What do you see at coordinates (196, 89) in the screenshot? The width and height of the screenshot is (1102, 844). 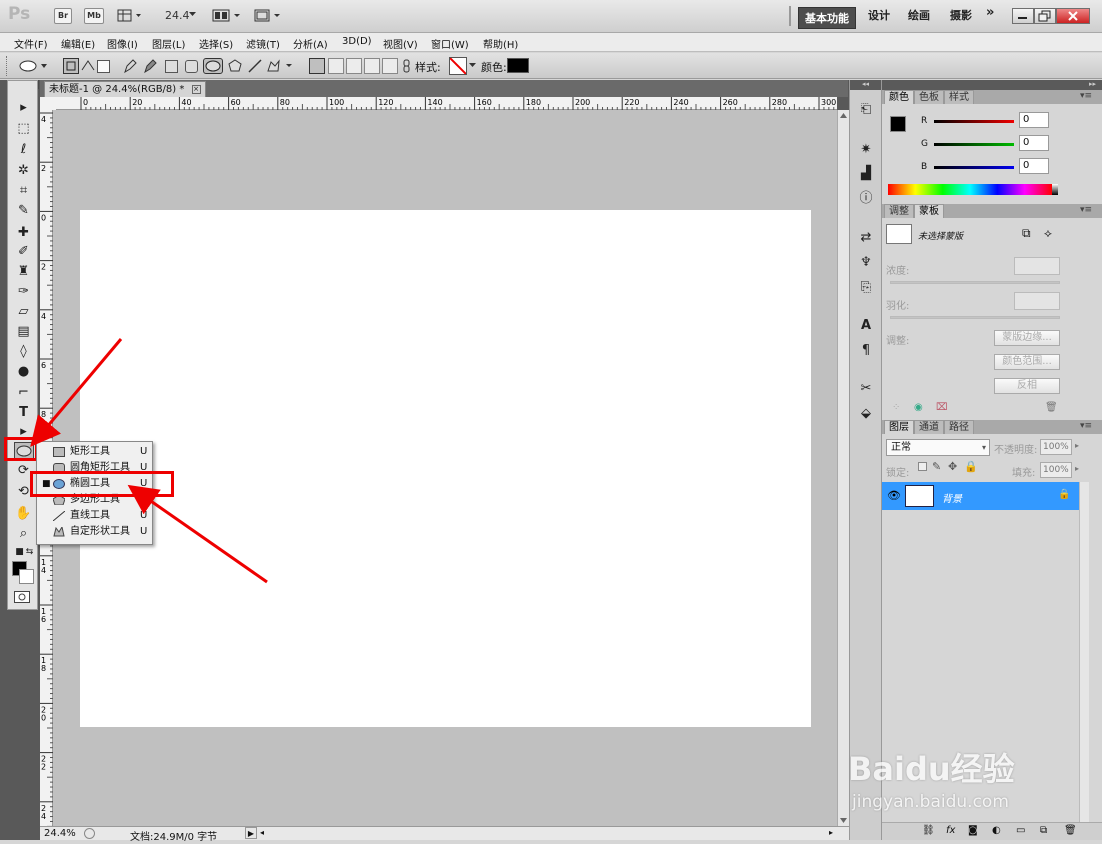 I see `close-tab-icon: ×` at bounding box center [196, 89].